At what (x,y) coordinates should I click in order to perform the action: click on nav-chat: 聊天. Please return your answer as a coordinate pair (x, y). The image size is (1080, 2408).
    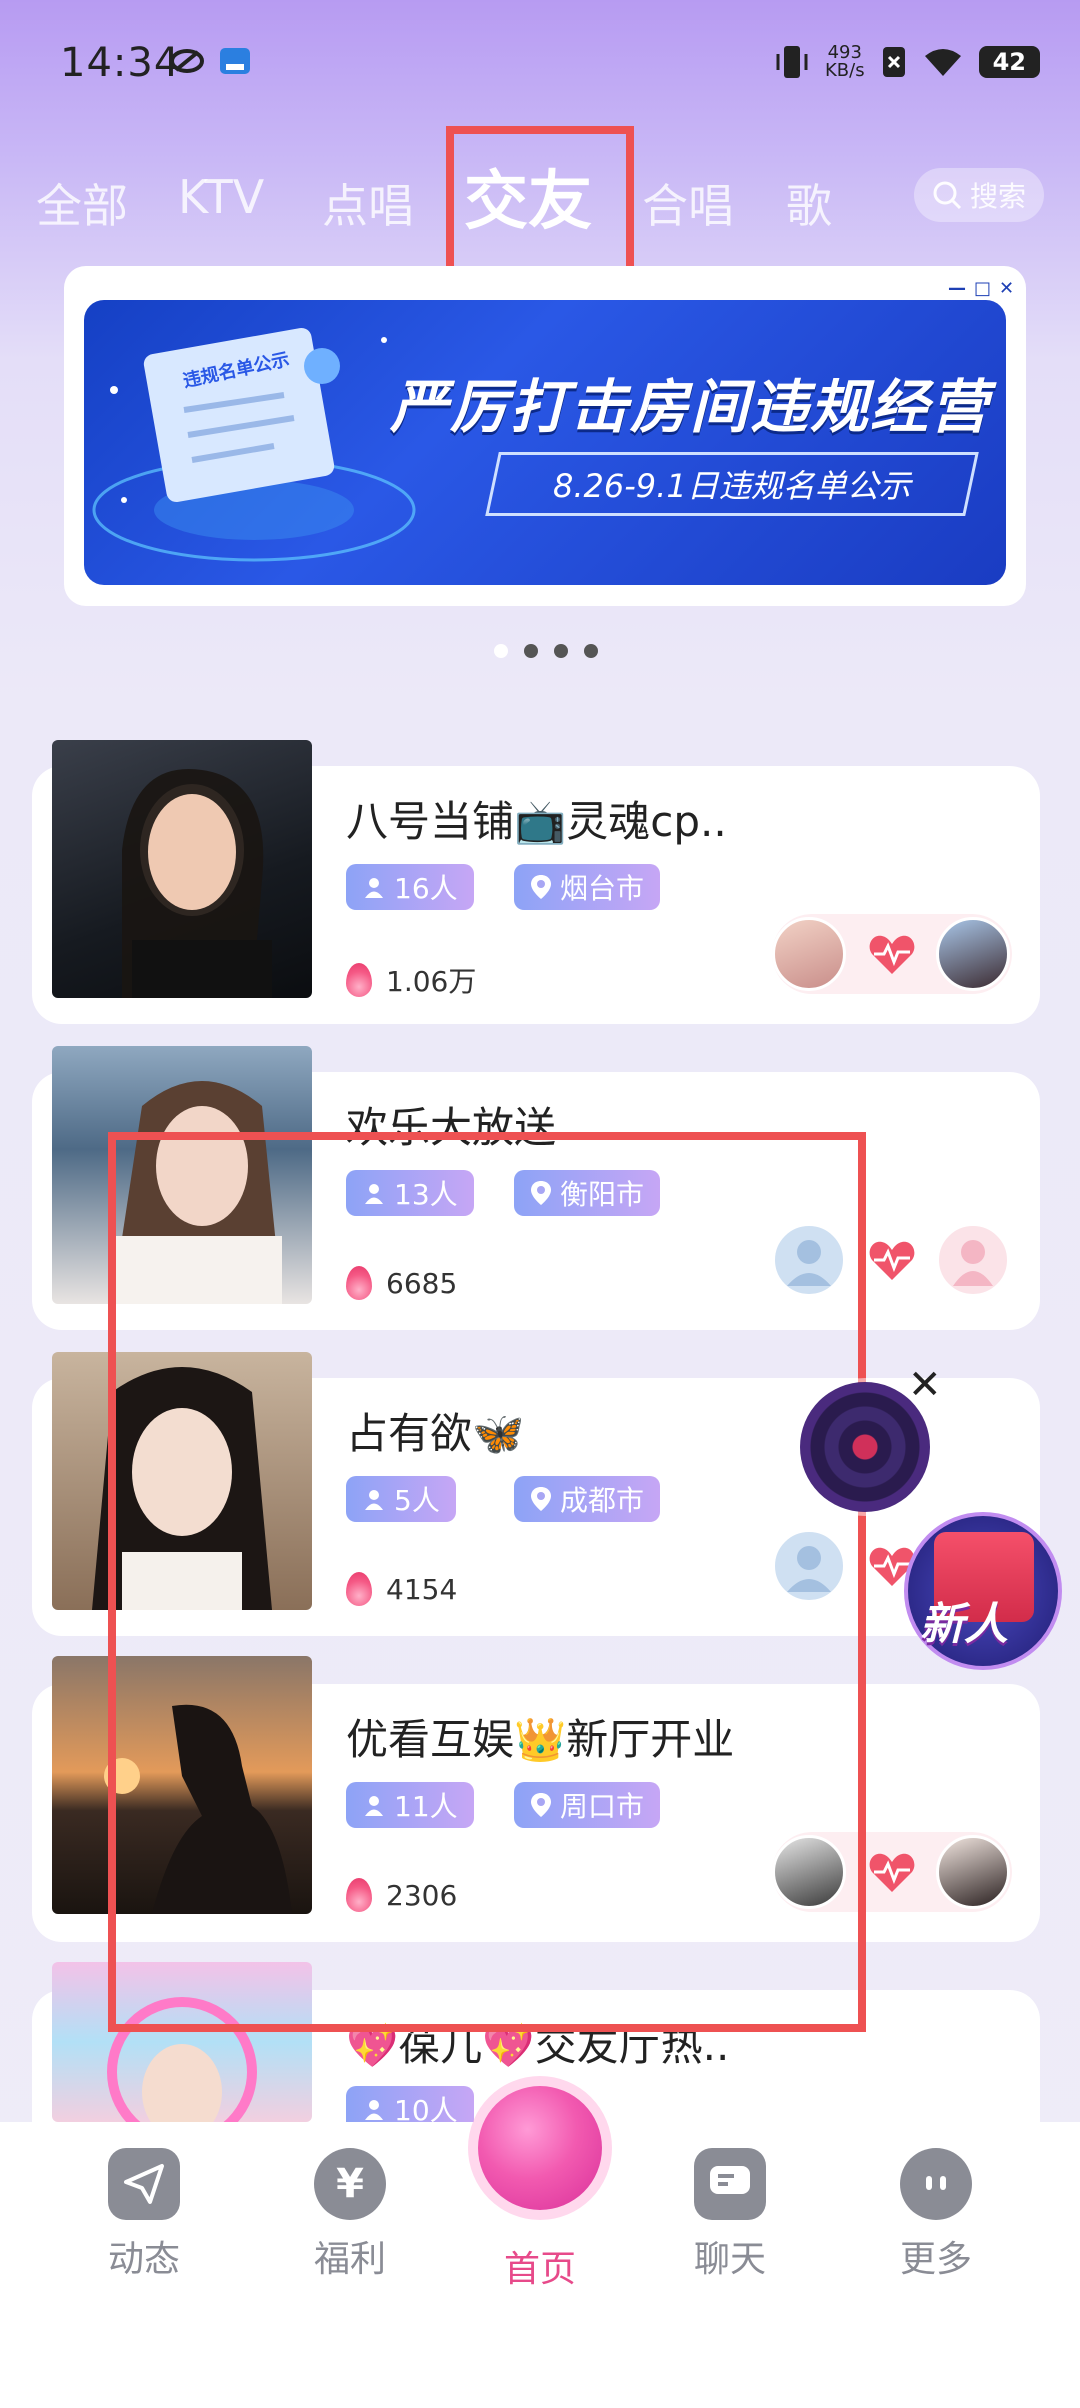
    Looking at the image, I should click on (730, 2215).